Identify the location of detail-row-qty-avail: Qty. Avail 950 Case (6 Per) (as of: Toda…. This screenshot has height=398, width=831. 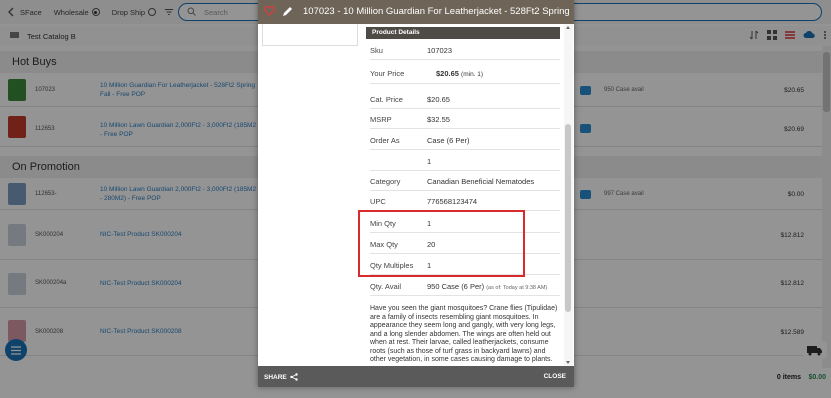
(465, 286).